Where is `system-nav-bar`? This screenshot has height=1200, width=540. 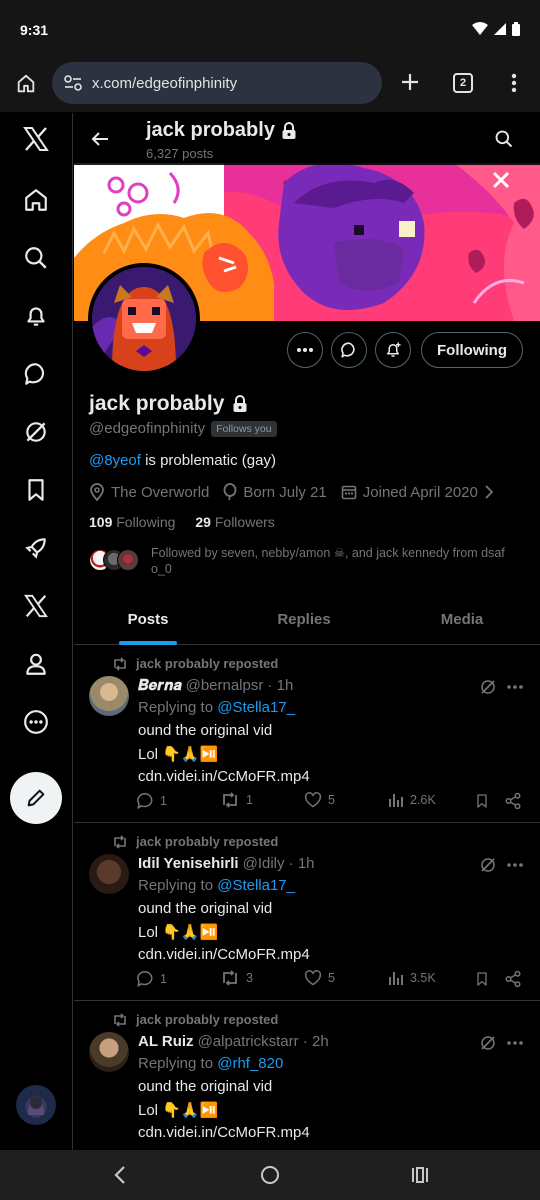
system-nav-bar is located at coordinates (270, 1175).